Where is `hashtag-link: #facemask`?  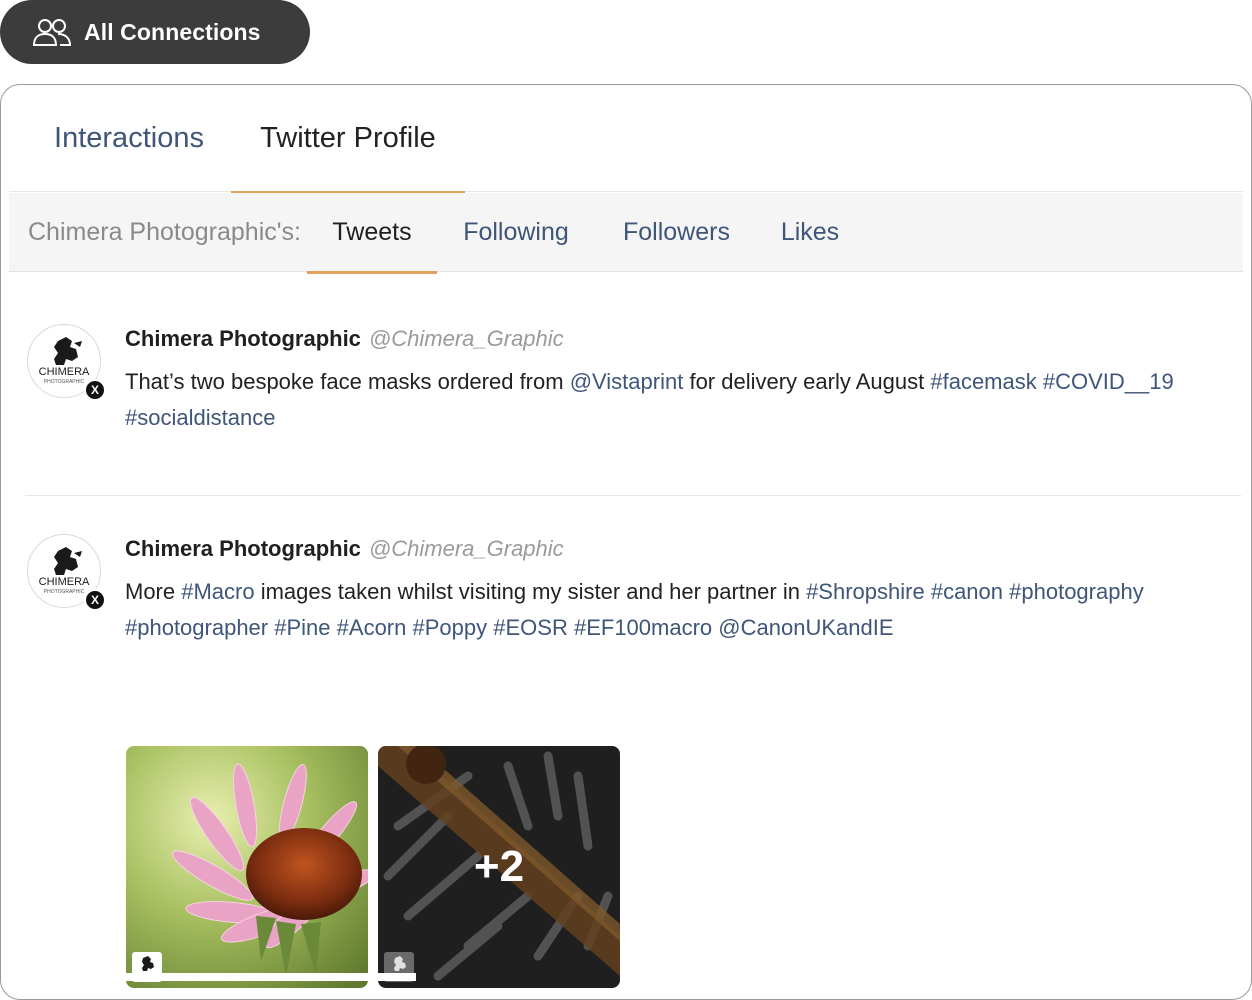
hashtag-link: #facemask is located at coordinates (983, 381).